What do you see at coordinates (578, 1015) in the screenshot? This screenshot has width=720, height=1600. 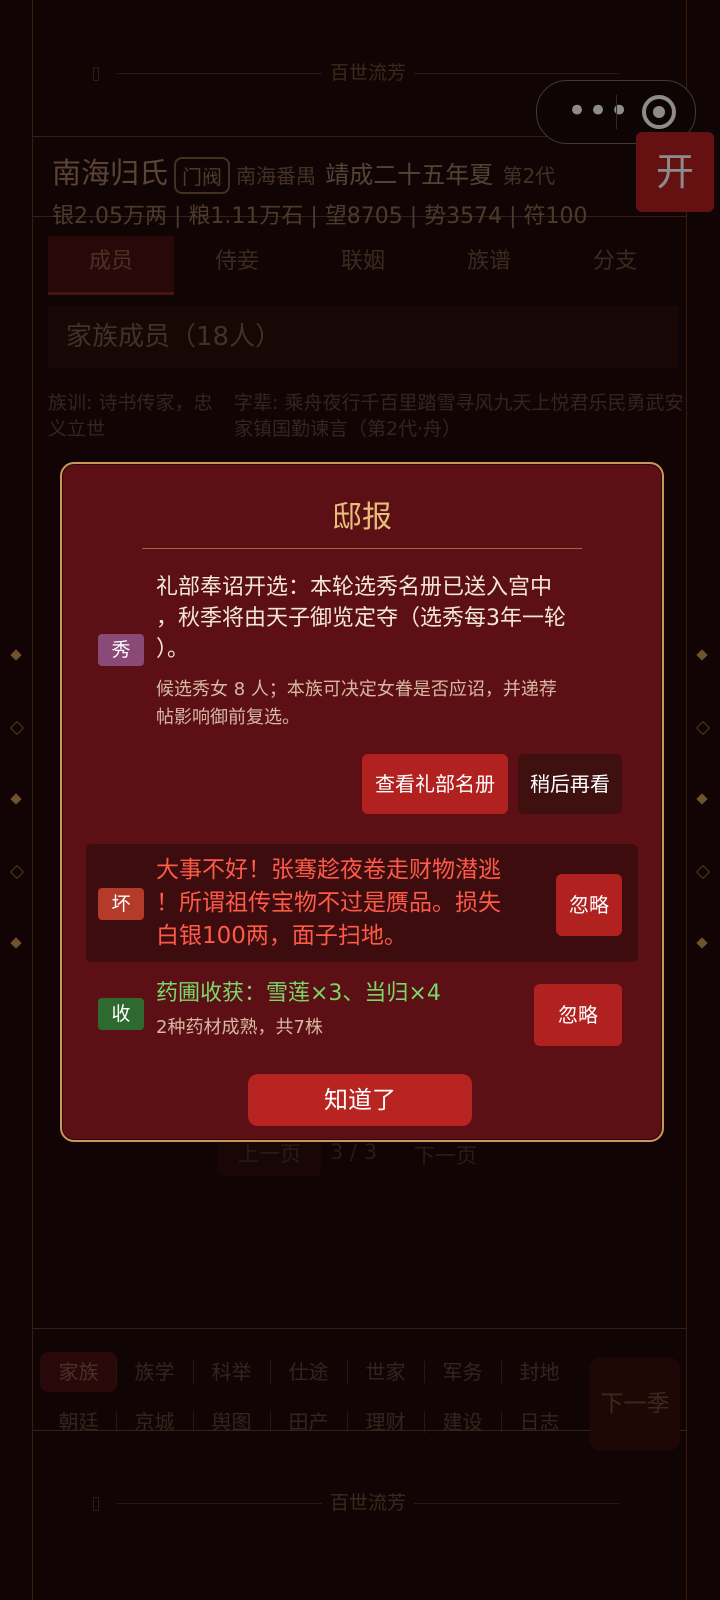 I see `ignore-harvest-button: 忽略` at bounding box center [578, 1015].